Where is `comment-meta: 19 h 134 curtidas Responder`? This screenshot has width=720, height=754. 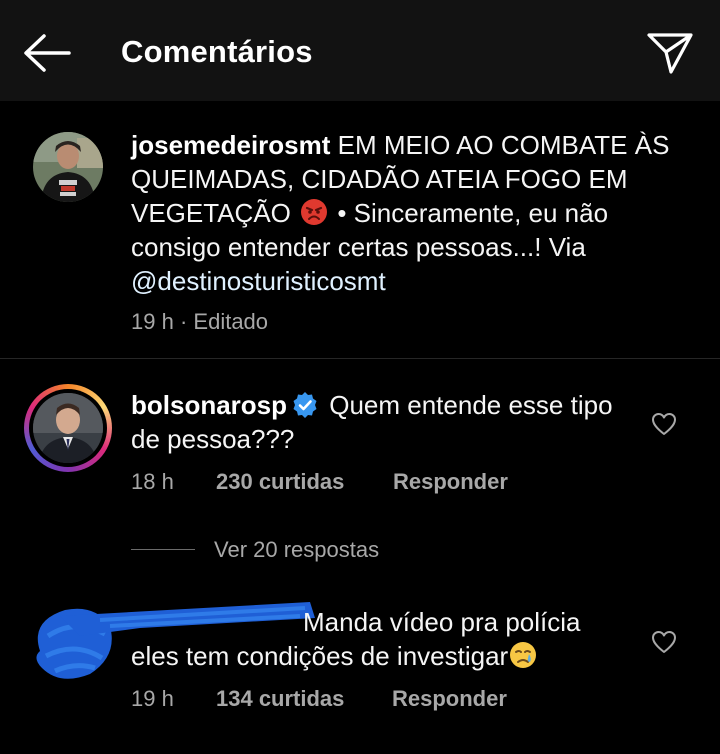
comment-meta: 19 h 134 curtidas Responder is located at coordinates (341, 700).